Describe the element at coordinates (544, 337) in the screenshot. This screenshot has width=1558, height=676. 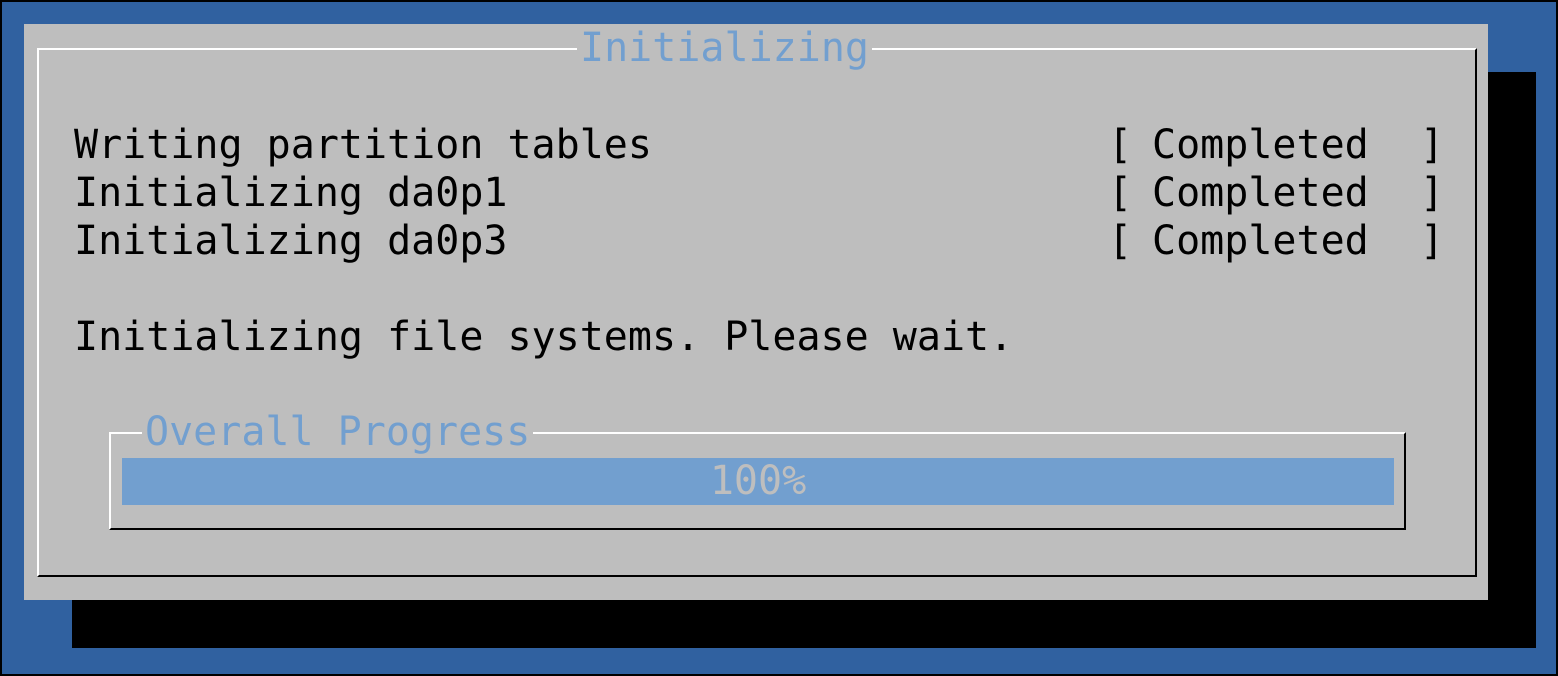
I see `status-message: Initializing file systems. Please wait.` at that location.